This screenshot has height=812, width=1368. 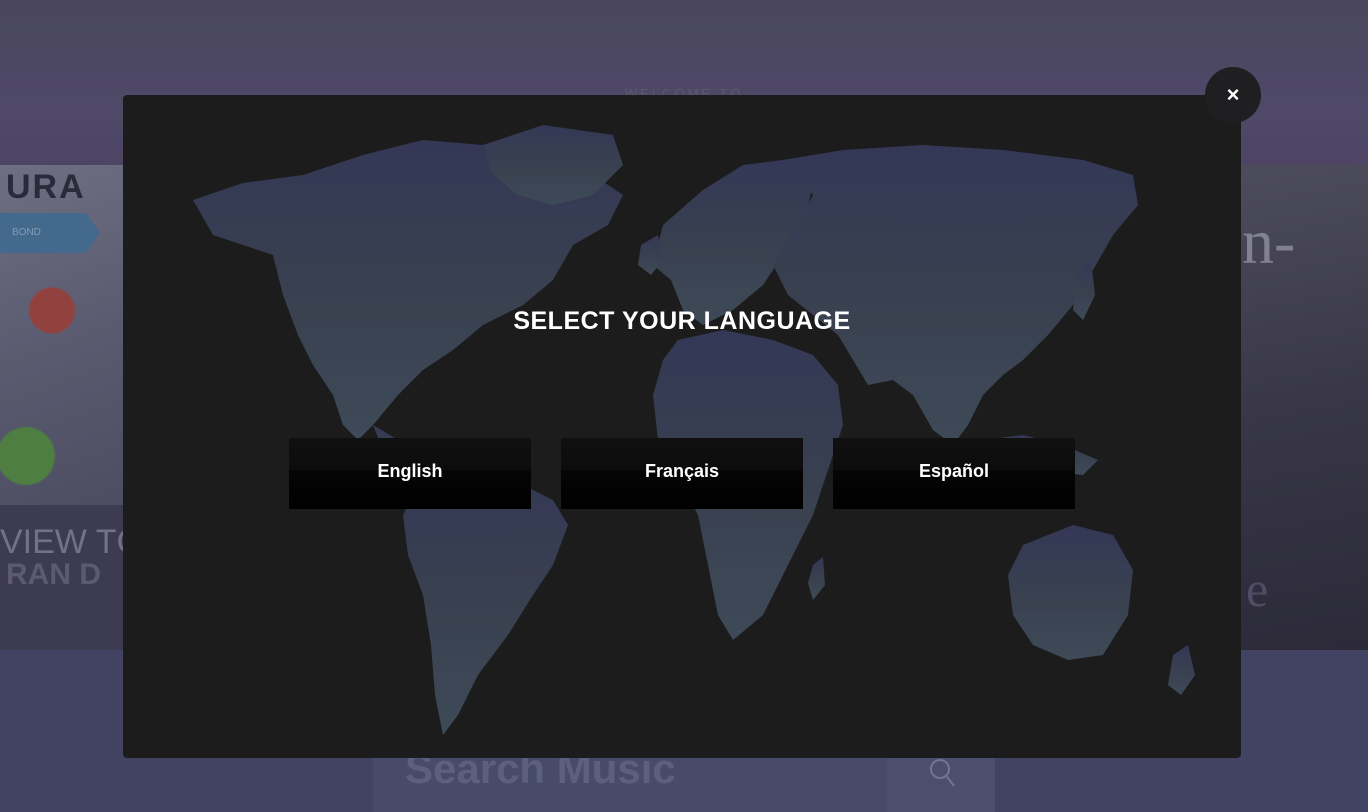 What do you see at coordinates (410, 473) in the screenshot?
I see `language-button-english: English` at bounding box center [410, 473].